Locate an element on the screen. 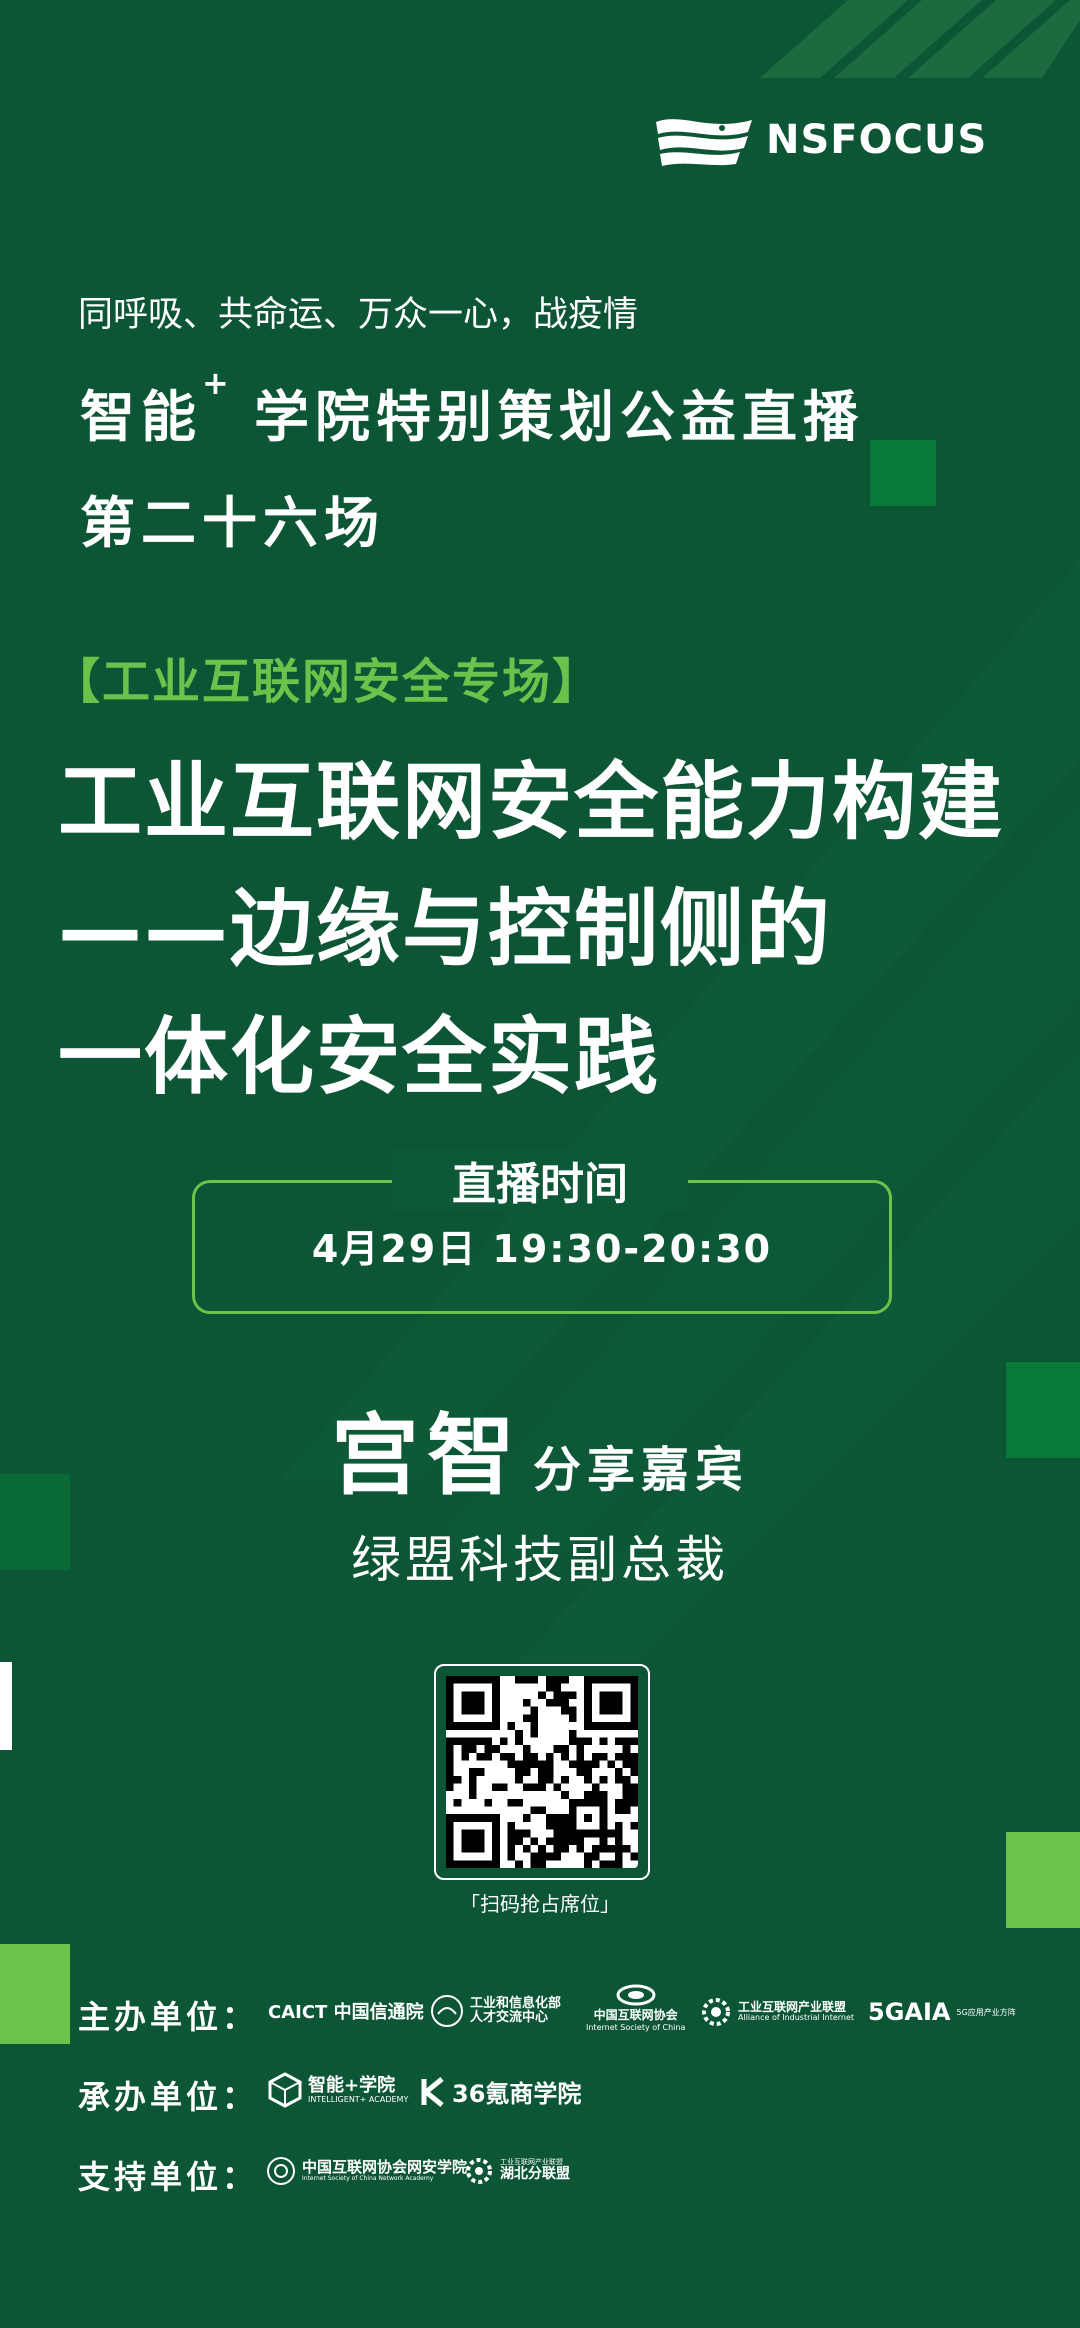 The image size is (1080, 2328). qr-caption: 「扫码抢占席位」 is located at coordinates (540, 1904).